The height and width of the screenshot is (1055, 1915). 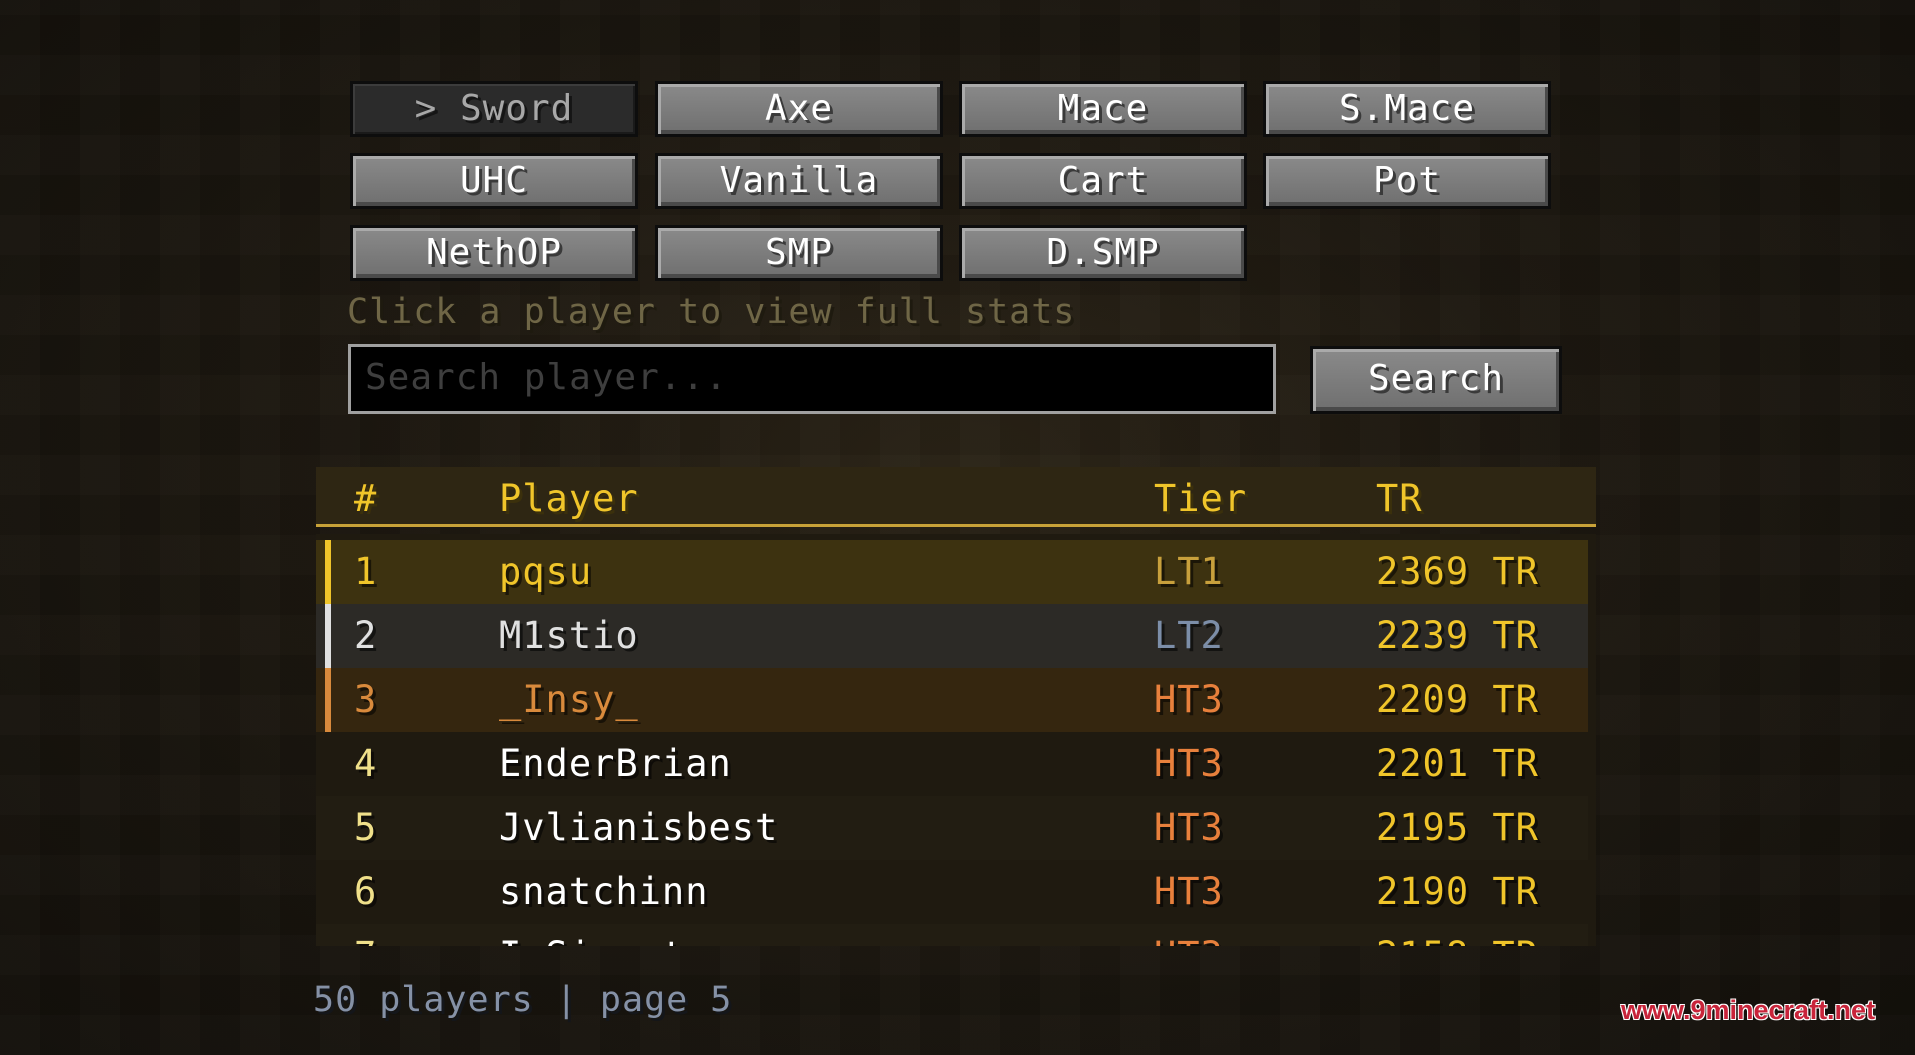 What do you see at coordinates (1457, 891) in the screenshot?
I see `row-tr: 2190 TR` at bounding box center [1457, 891].